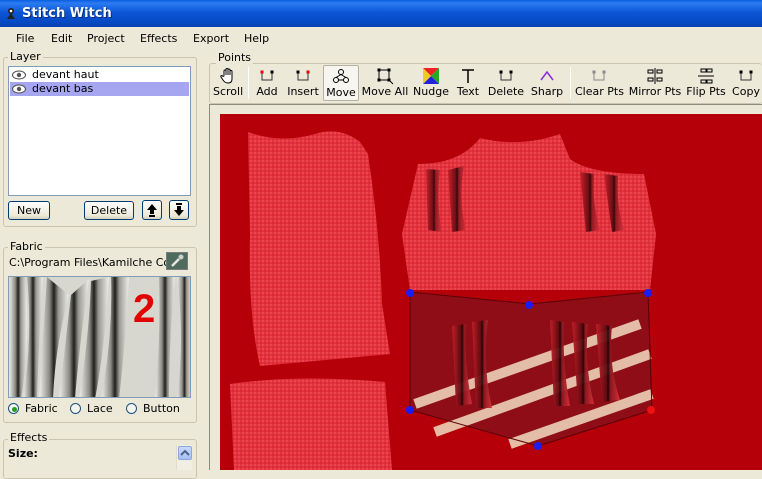  Describe the element at coordinates (303, 91) in the screenshot. I see `tool-label: Insert` at that location.